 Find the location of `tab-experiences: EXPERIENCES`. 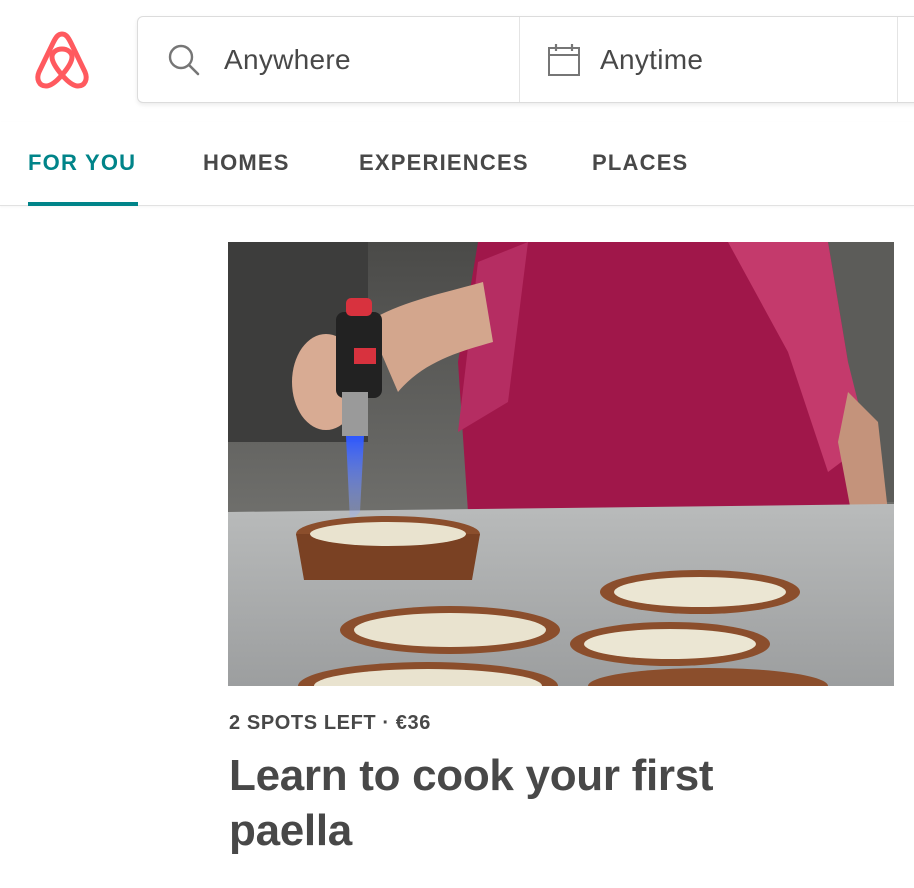

tab-experiences: EXPERIENCES is located at coordinates (444, 163).